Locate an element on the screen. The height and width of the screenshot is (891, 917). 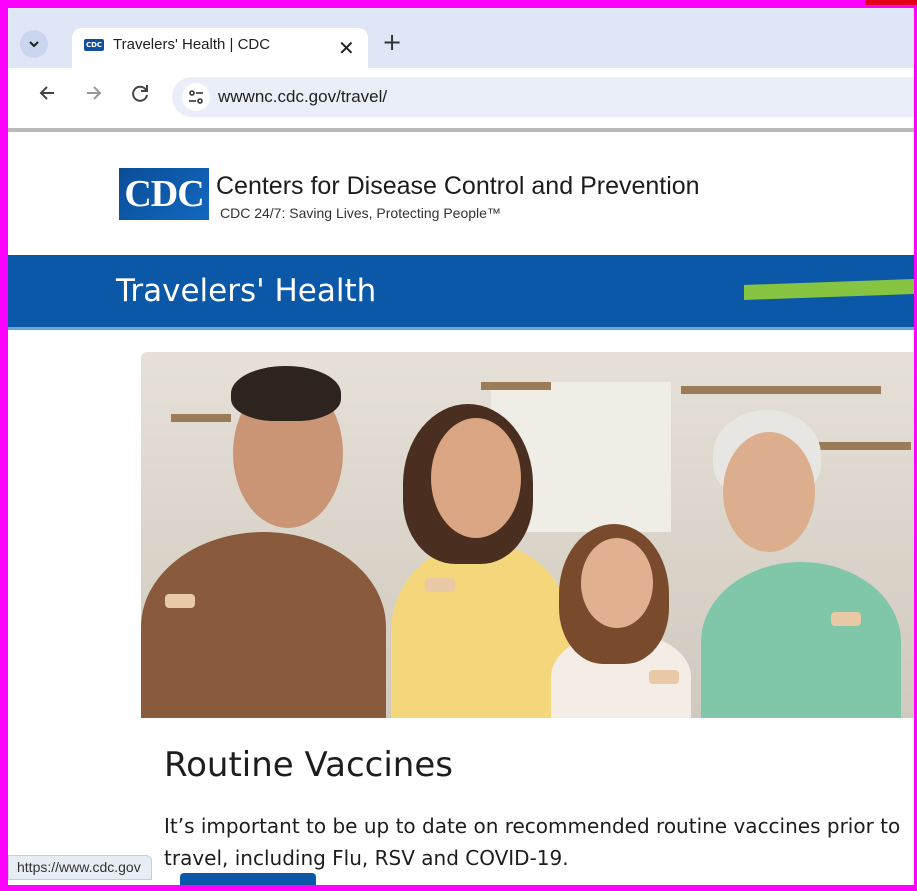
arrow-right-icon is located at coordinates (94, 93).